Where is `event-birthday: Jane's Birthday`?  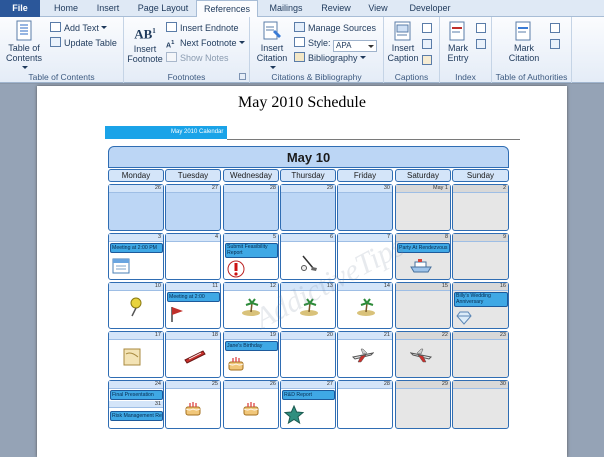
event-birthday: Jane's Birthday is located at coordinates (251, 346).